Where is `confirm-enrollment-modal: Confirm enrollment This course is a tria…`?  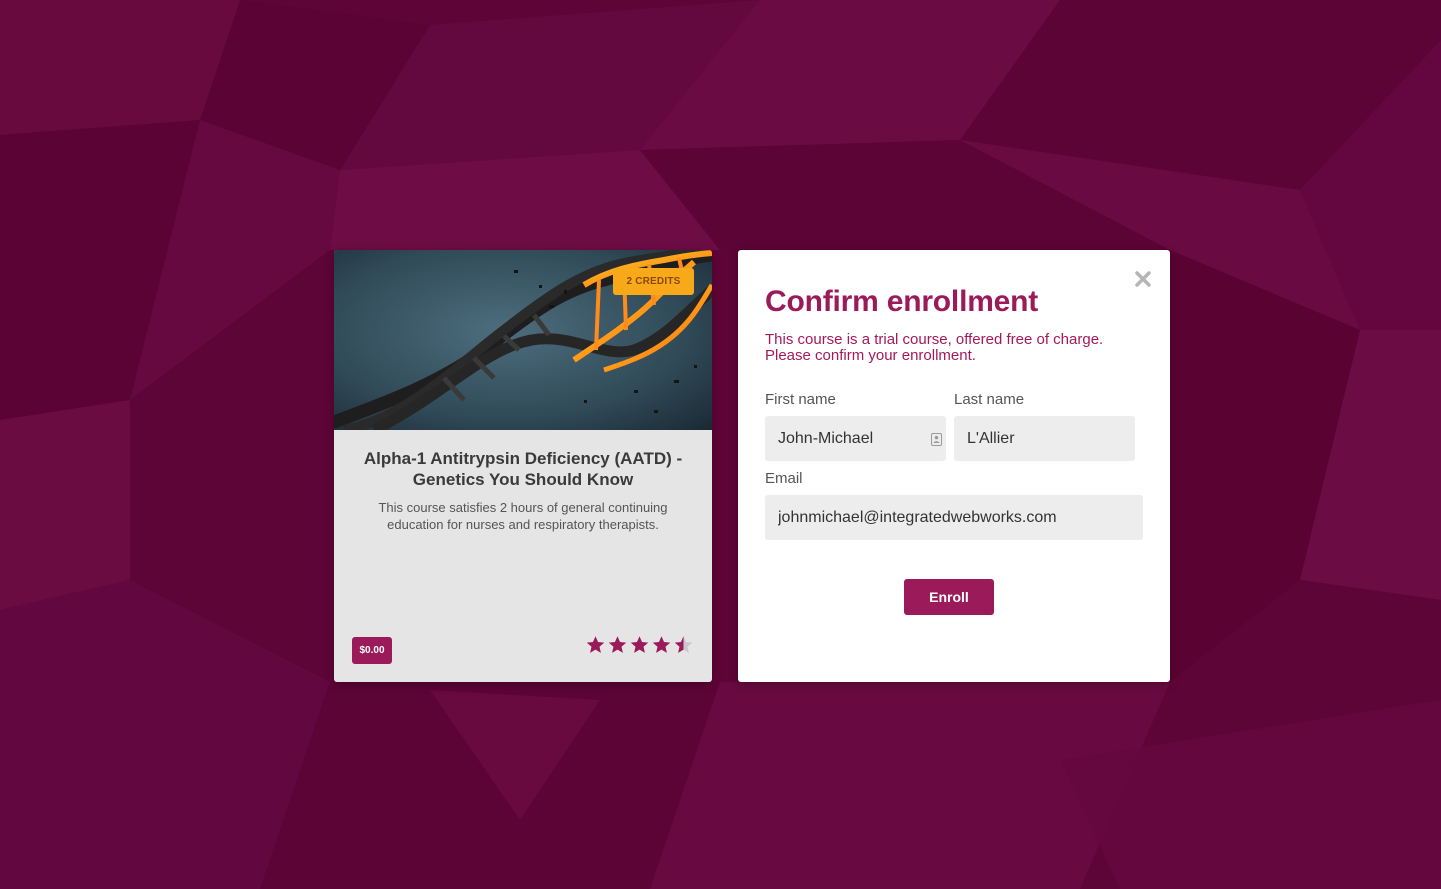 confirm-enrollment-modal: Confirm enrollment This course is a tria… is located at coordinates (954, 466).